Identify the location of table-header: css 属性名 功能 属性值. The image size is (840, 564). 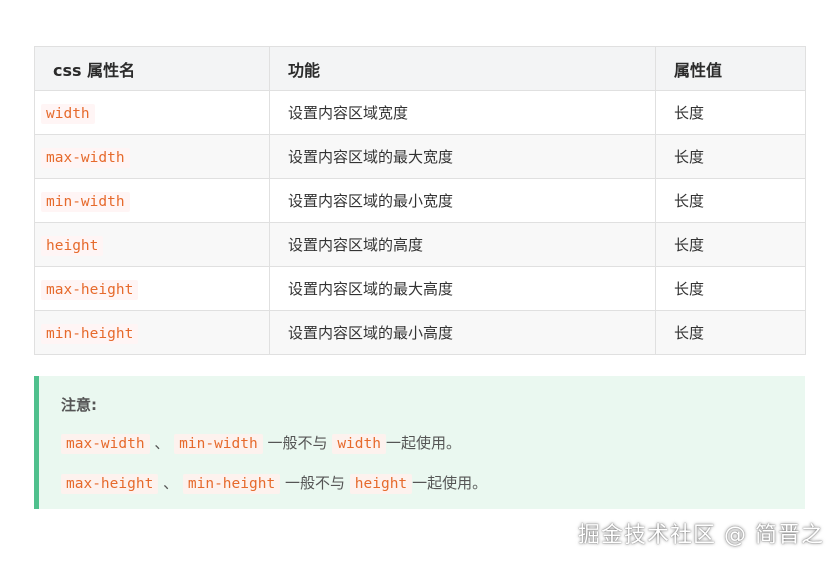
(420, 68).